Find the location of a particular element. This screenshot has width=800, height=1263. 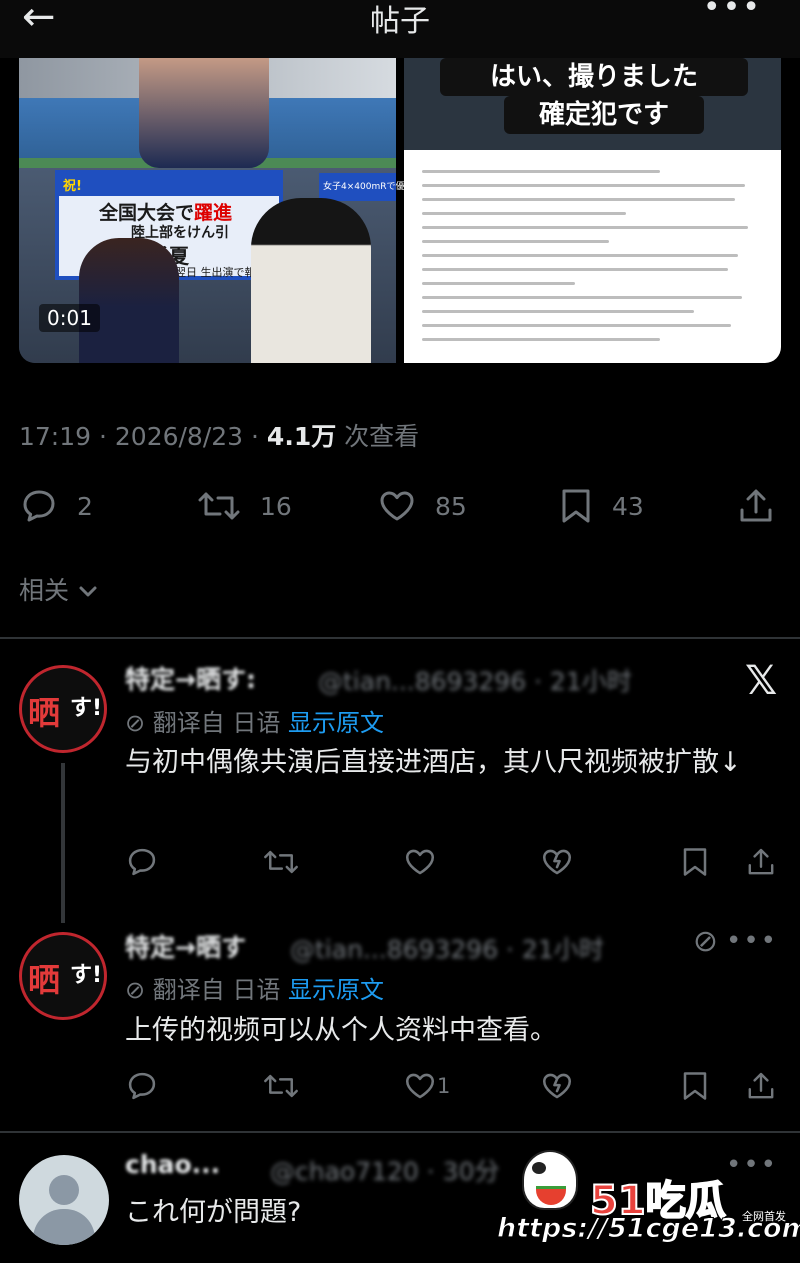

page-title: 帖子 is located at coordinates (400, 21).